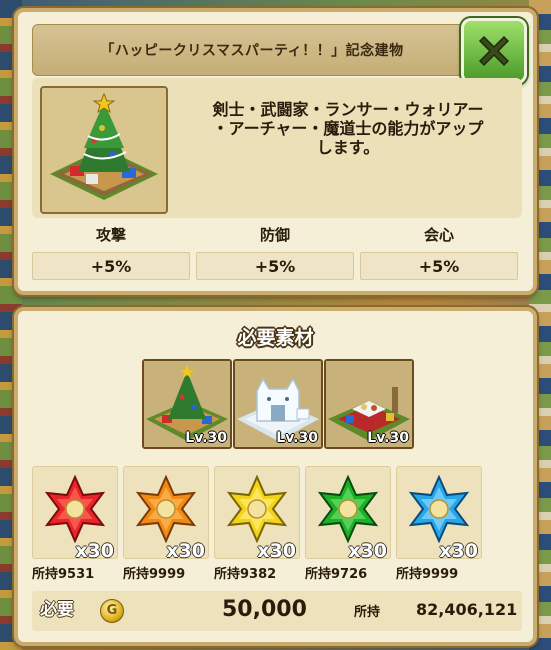 This screenshot has width=551, height=650. I want to click on description-line: 剣士・武闘家・ランサー・ウォリアー, so click(348, 109).